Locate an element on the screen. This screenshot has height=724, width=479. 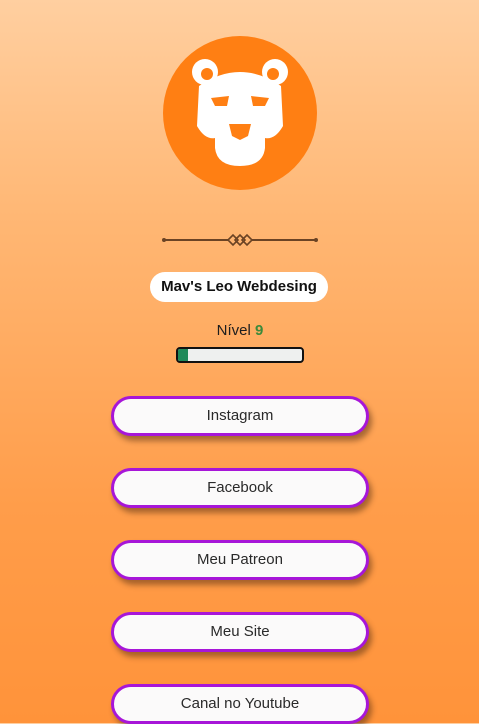
site-link-button: Meu Site is located at coordinates (240, 632).